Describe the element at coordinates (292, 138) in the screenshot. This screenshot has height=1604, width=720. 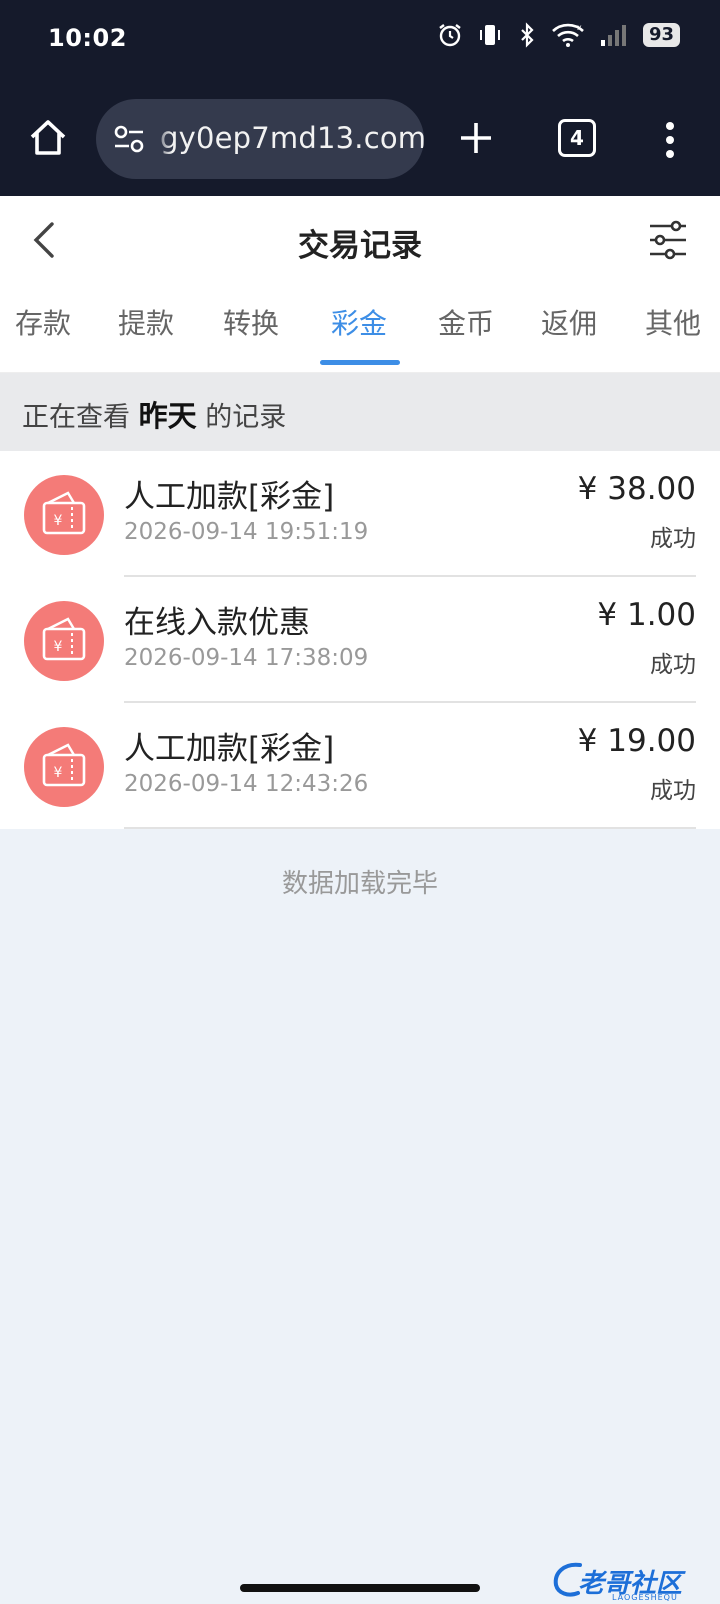
I see `url-text: gy0ep7md13.com` at that location.